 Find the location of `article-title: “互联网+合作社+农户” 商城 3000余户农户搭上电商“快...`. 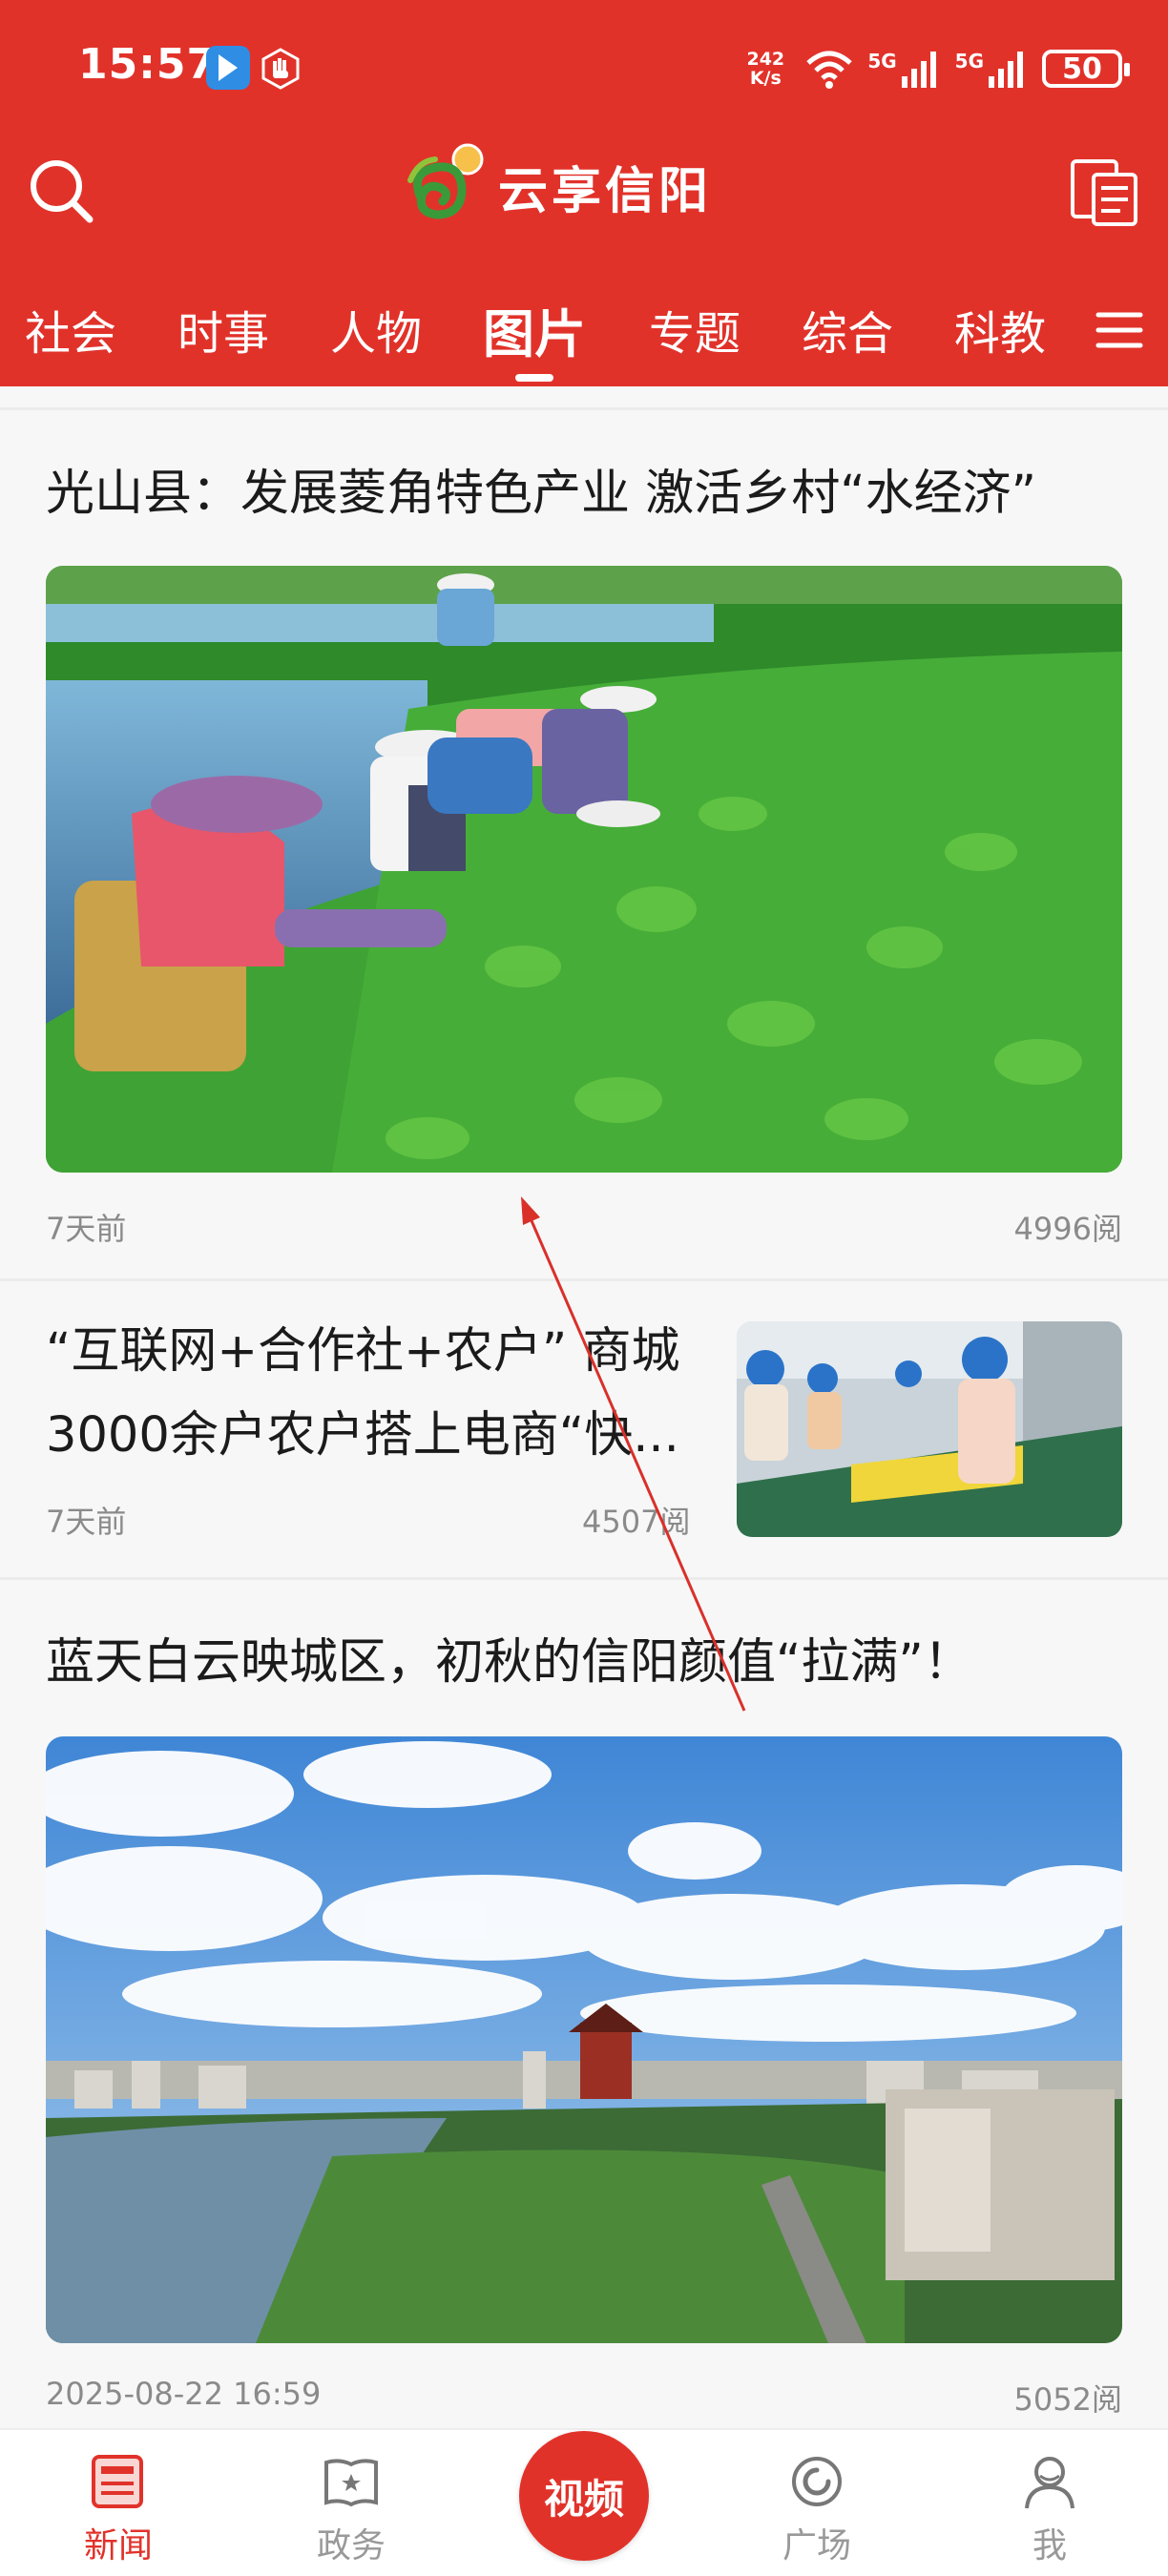

article-title: “互联网+合作社+农户” 商城 3000余户农户搭上电商“快... is located at coordinates (375, 1394).